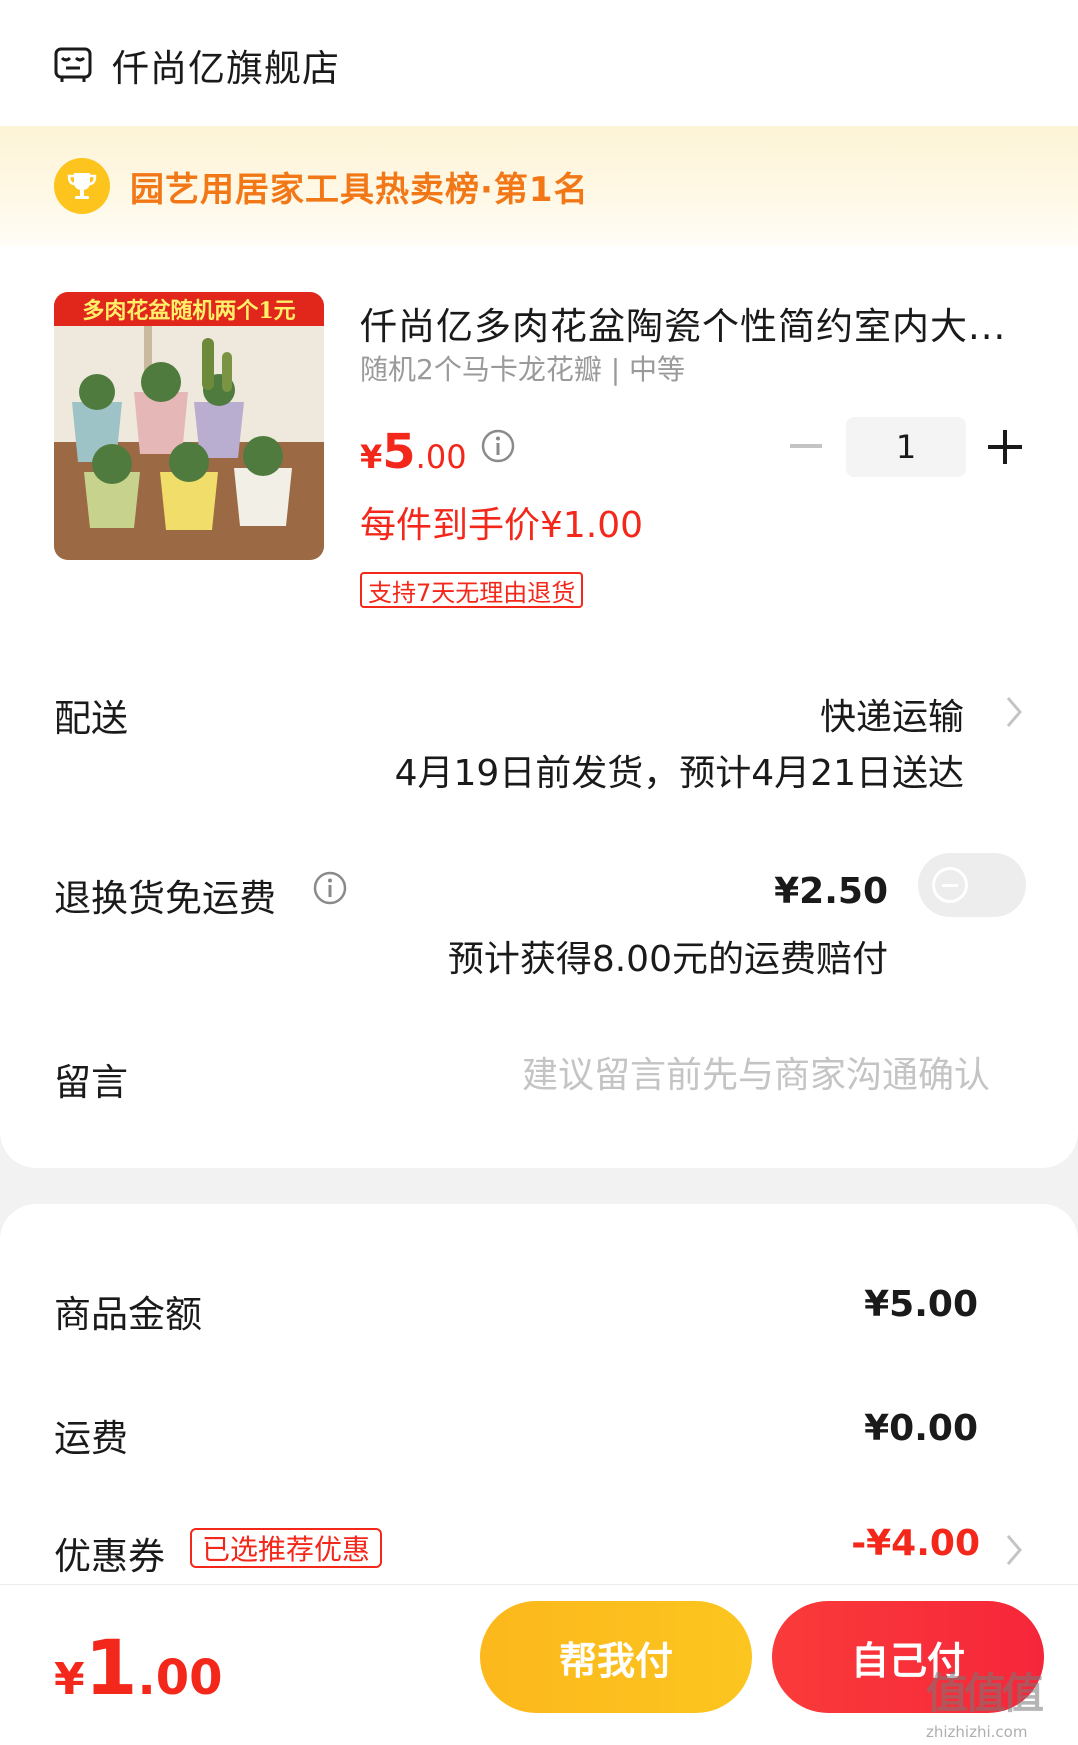 The image size is (1078, 1745). I want to click on coupon-badge: 已选推荐优惠, so click(286, 1548).